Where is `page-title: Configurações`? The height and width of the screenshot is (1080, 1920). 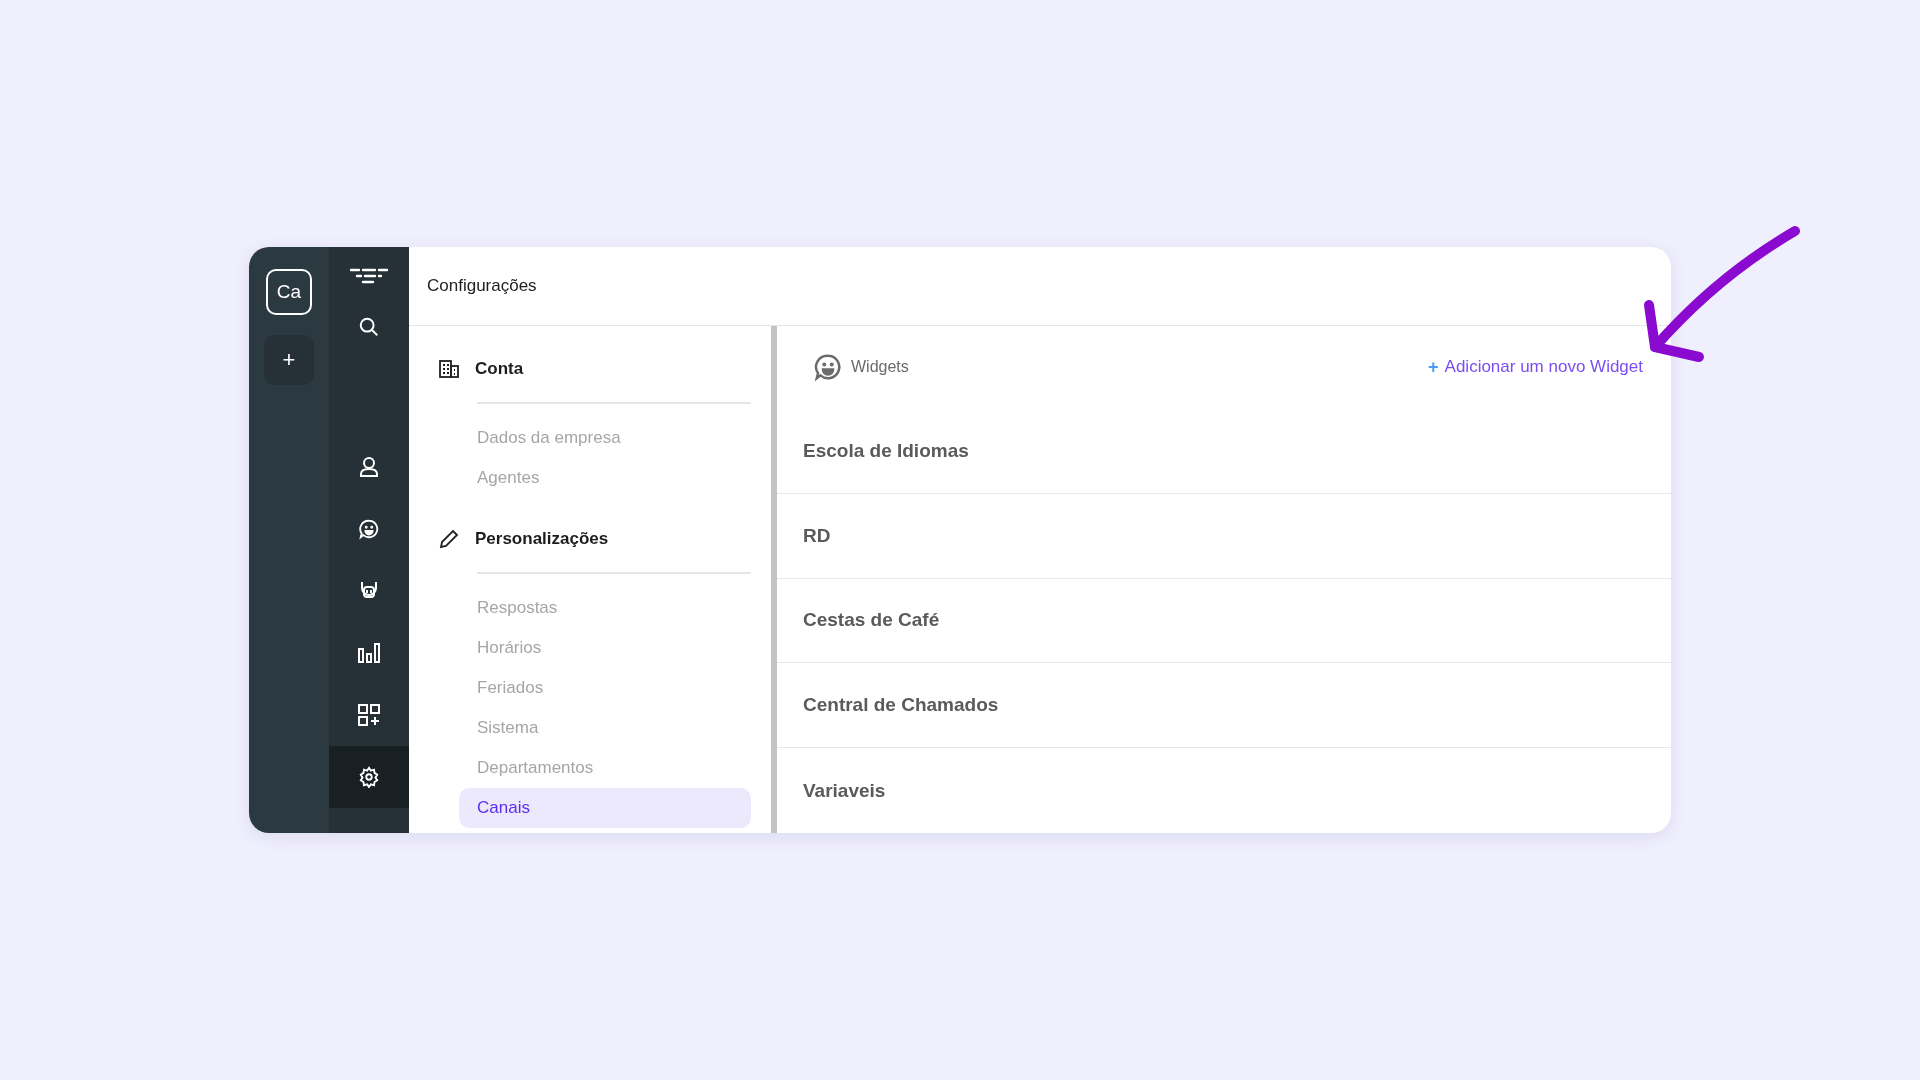 page-title: Configurações is located at coordinates (482, 286).